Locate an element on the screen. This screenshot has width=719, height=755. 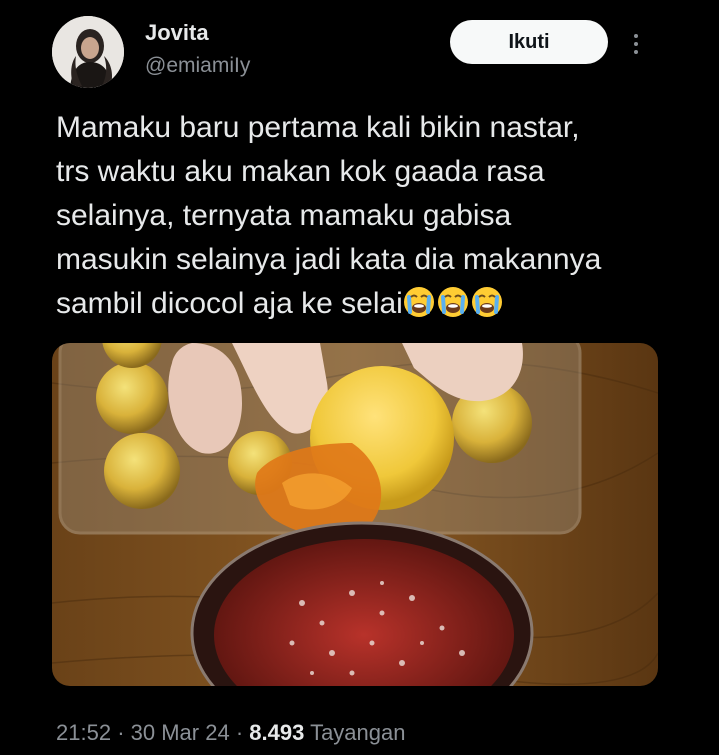
tweet-meta: 21:52 · 30 Mar 24 · 8.493 Tayangan is located at coordinates (230, 733).